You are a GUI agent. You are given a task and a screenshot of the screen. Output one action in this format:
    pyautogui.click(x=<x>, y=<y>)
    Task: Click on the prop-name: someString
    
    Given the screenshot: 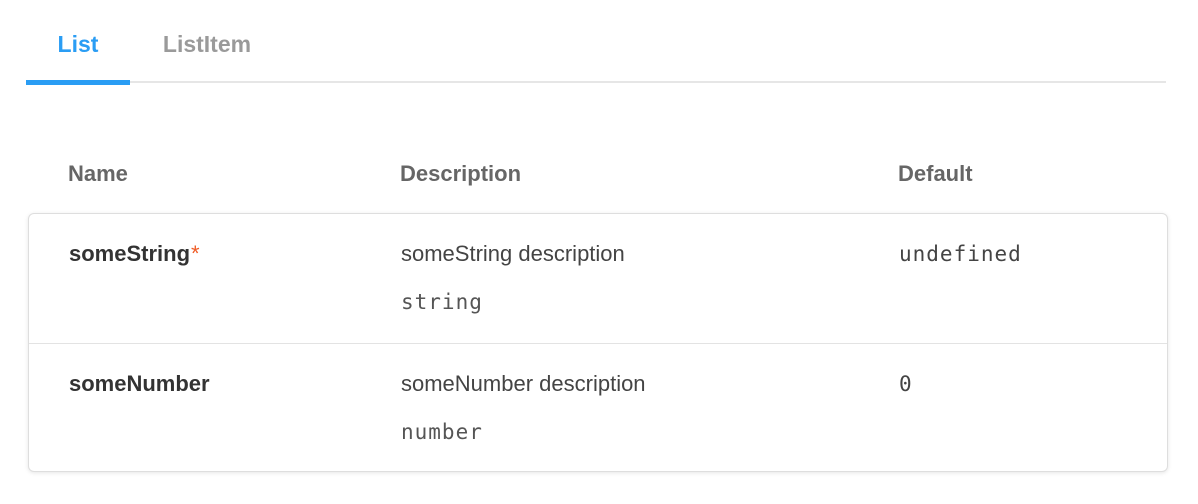 What is the action you would take?
    pyautogui.click(x=130, y=253)
    